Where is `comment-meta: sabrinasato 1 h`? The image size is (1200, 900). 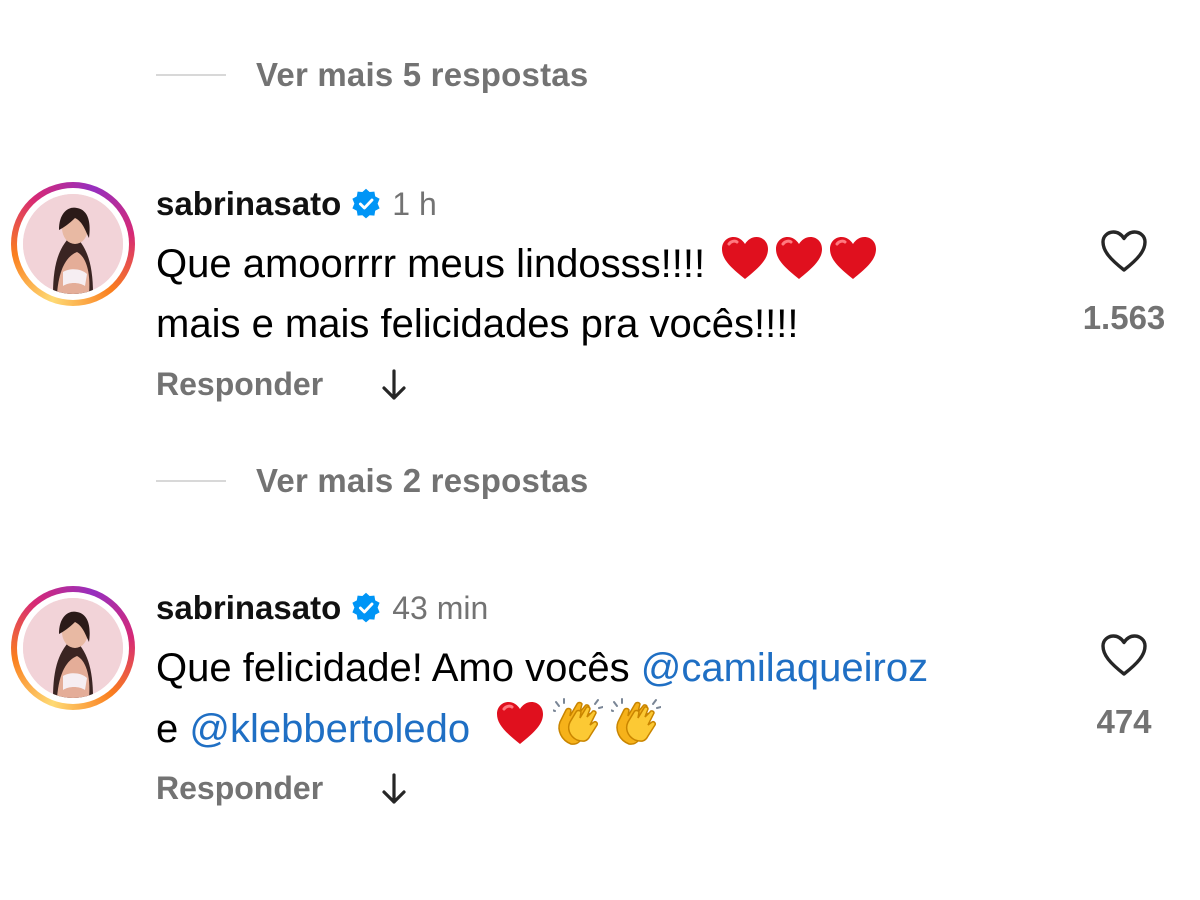
comment-meta: sabrinasato 1 h is located at coordinates (296, 204).